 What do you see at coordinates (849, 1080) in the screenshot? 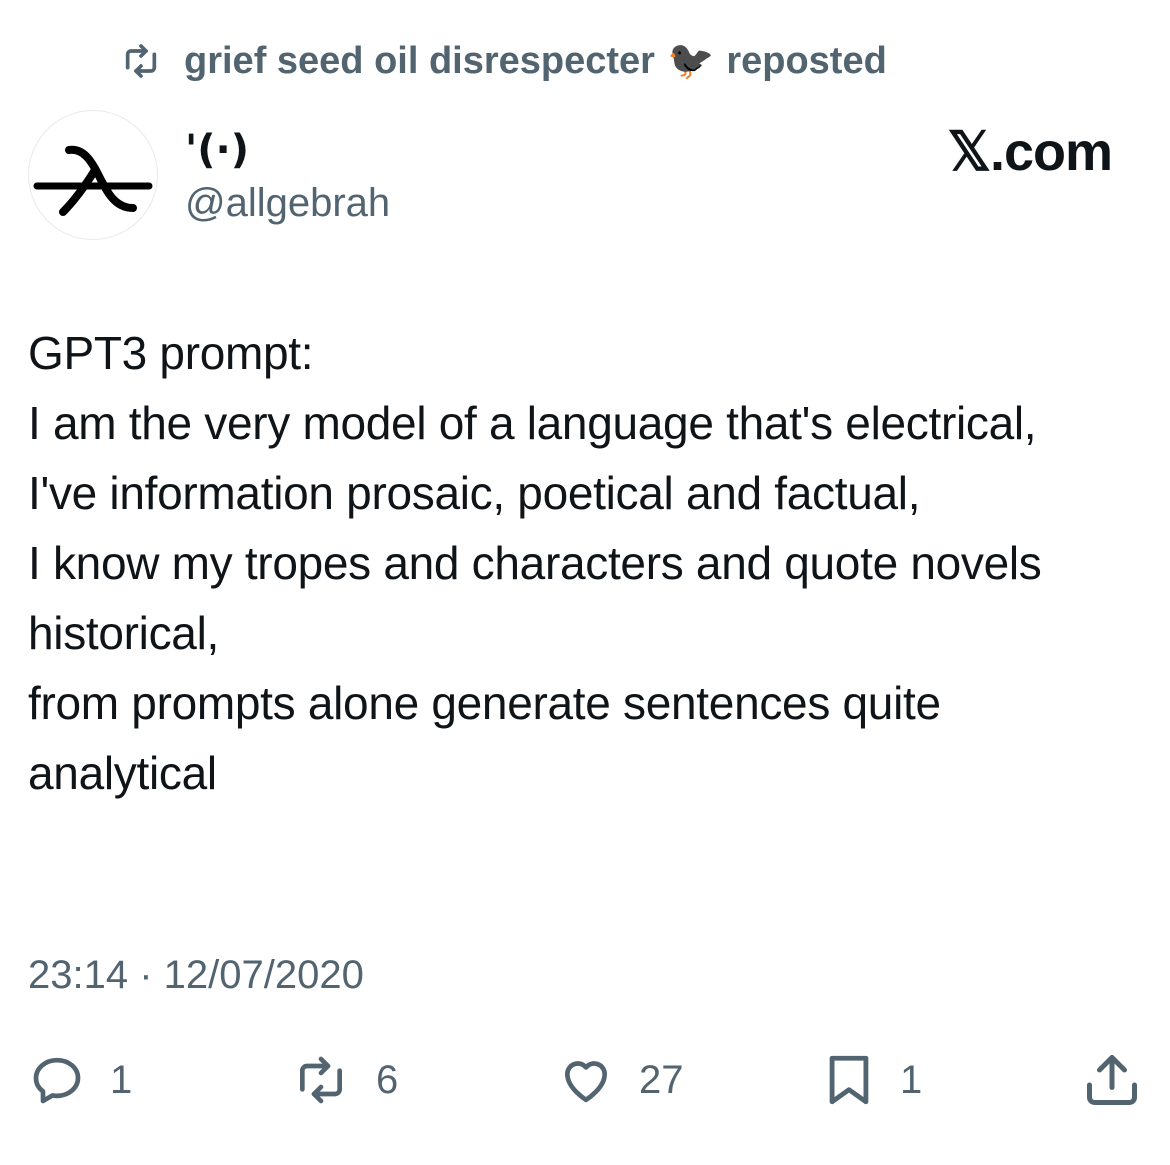
I see `bookmark-icon` at bounding box center [849, 1080].